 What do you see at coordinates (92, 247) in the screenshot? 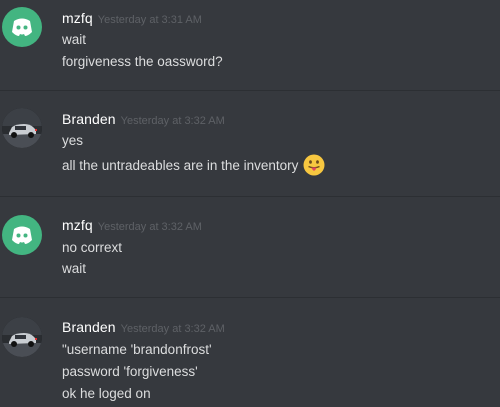
I see `message-text: no corrext` at bounding box center [92, 247].